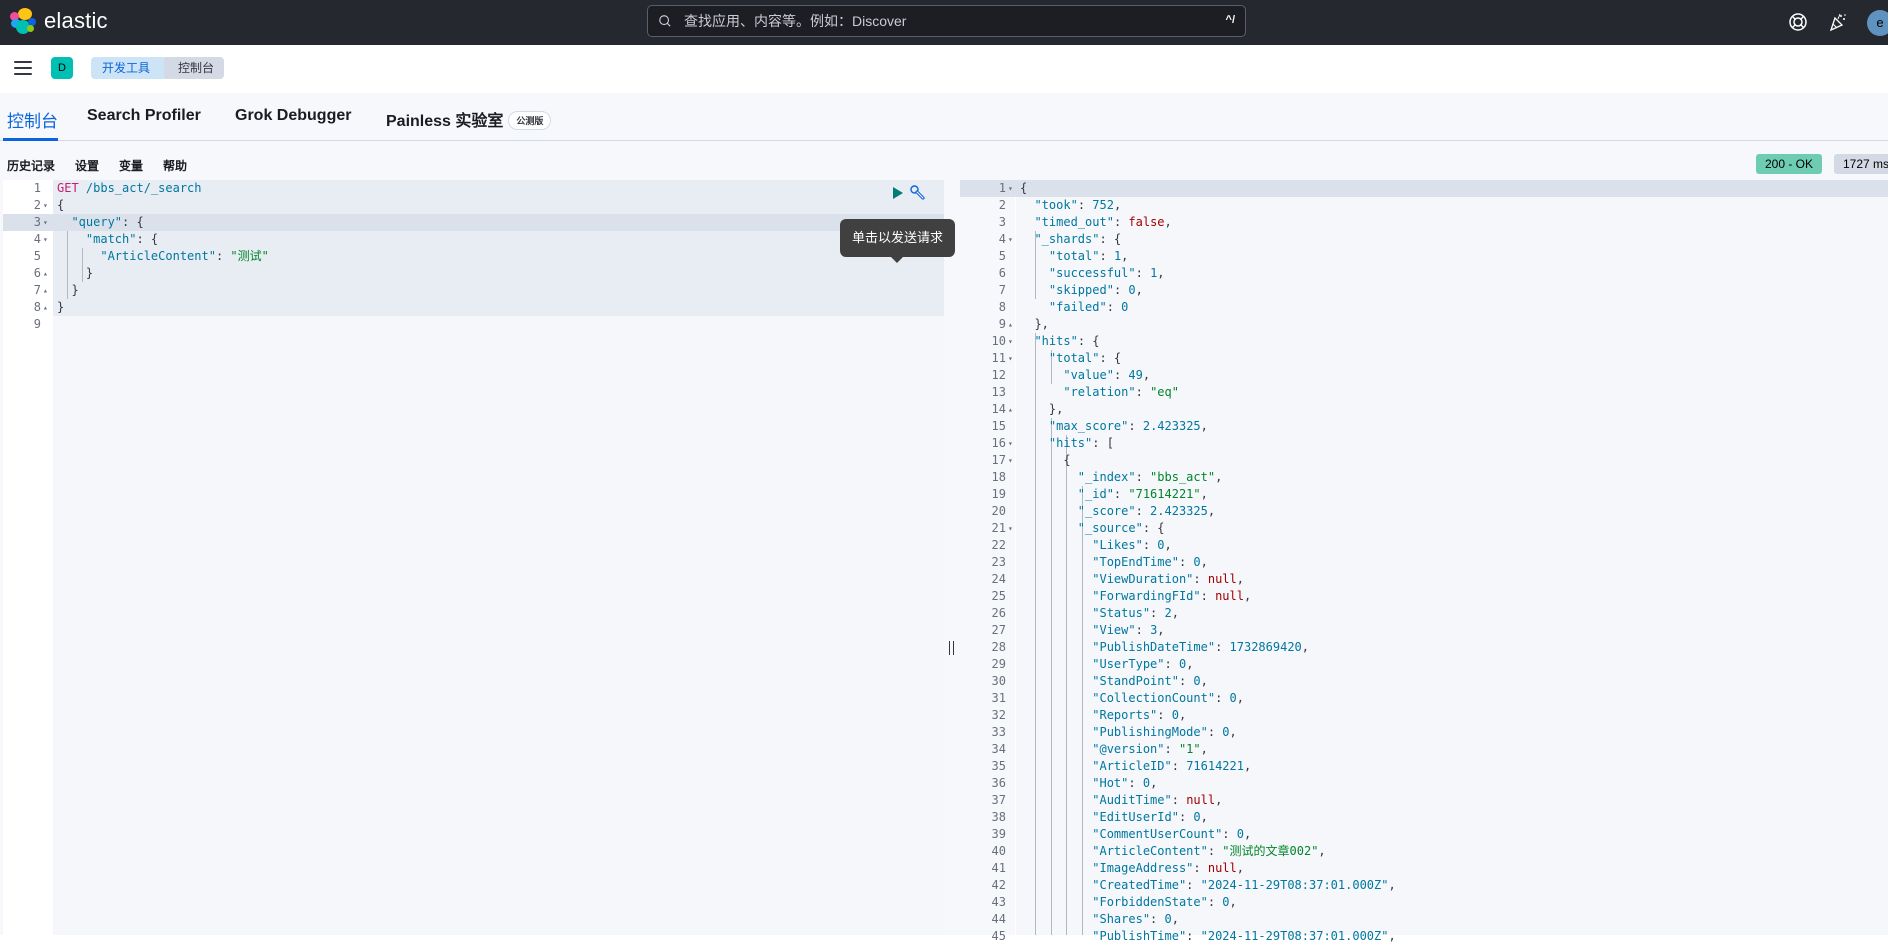 The image size is (1888, 945). Describe the element at coordinates (998, 443) in the screenshot. I see `line-number: 16` at that location.